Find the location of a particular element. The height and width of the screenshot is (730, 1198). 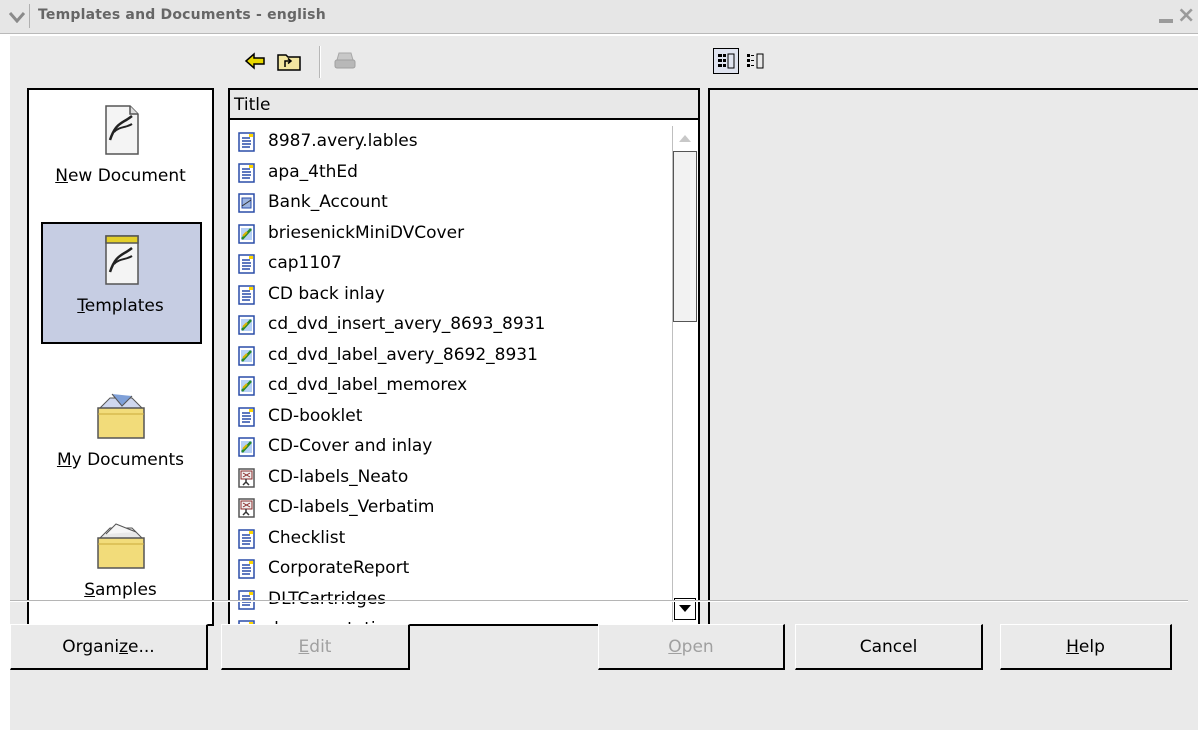

category-label: Templates is located at coordinates (120, 306).